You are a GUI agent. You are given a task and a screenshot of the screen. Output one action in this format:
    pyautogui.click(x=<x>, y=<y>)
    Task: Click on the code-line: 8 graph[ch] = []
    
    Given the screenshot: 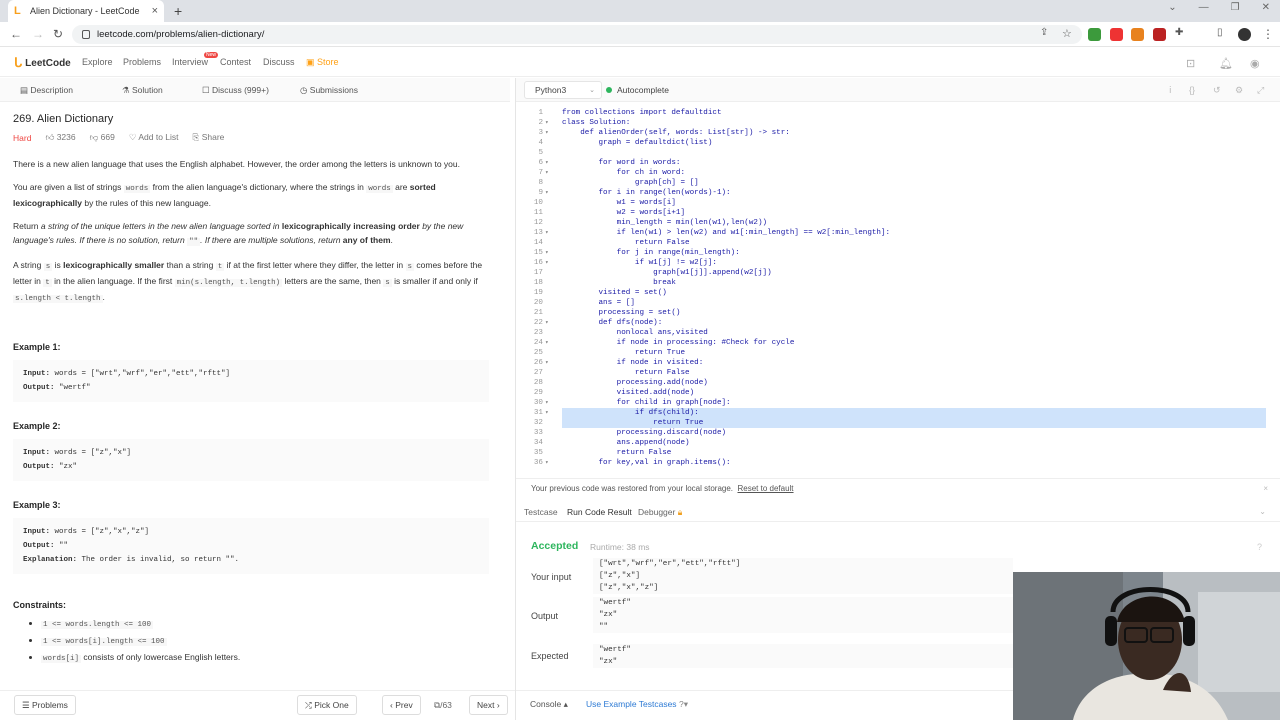 What is the action you would take?
    pyautogui.click(x=893, y=183)
    